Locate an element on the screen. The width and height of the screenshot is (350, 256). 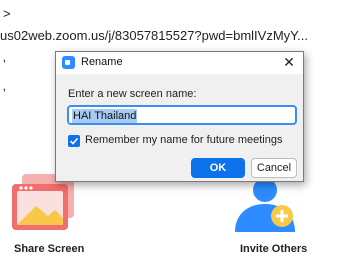
screen-name-prompt: Enter a new screen name: is located at coordinates (132, 94).